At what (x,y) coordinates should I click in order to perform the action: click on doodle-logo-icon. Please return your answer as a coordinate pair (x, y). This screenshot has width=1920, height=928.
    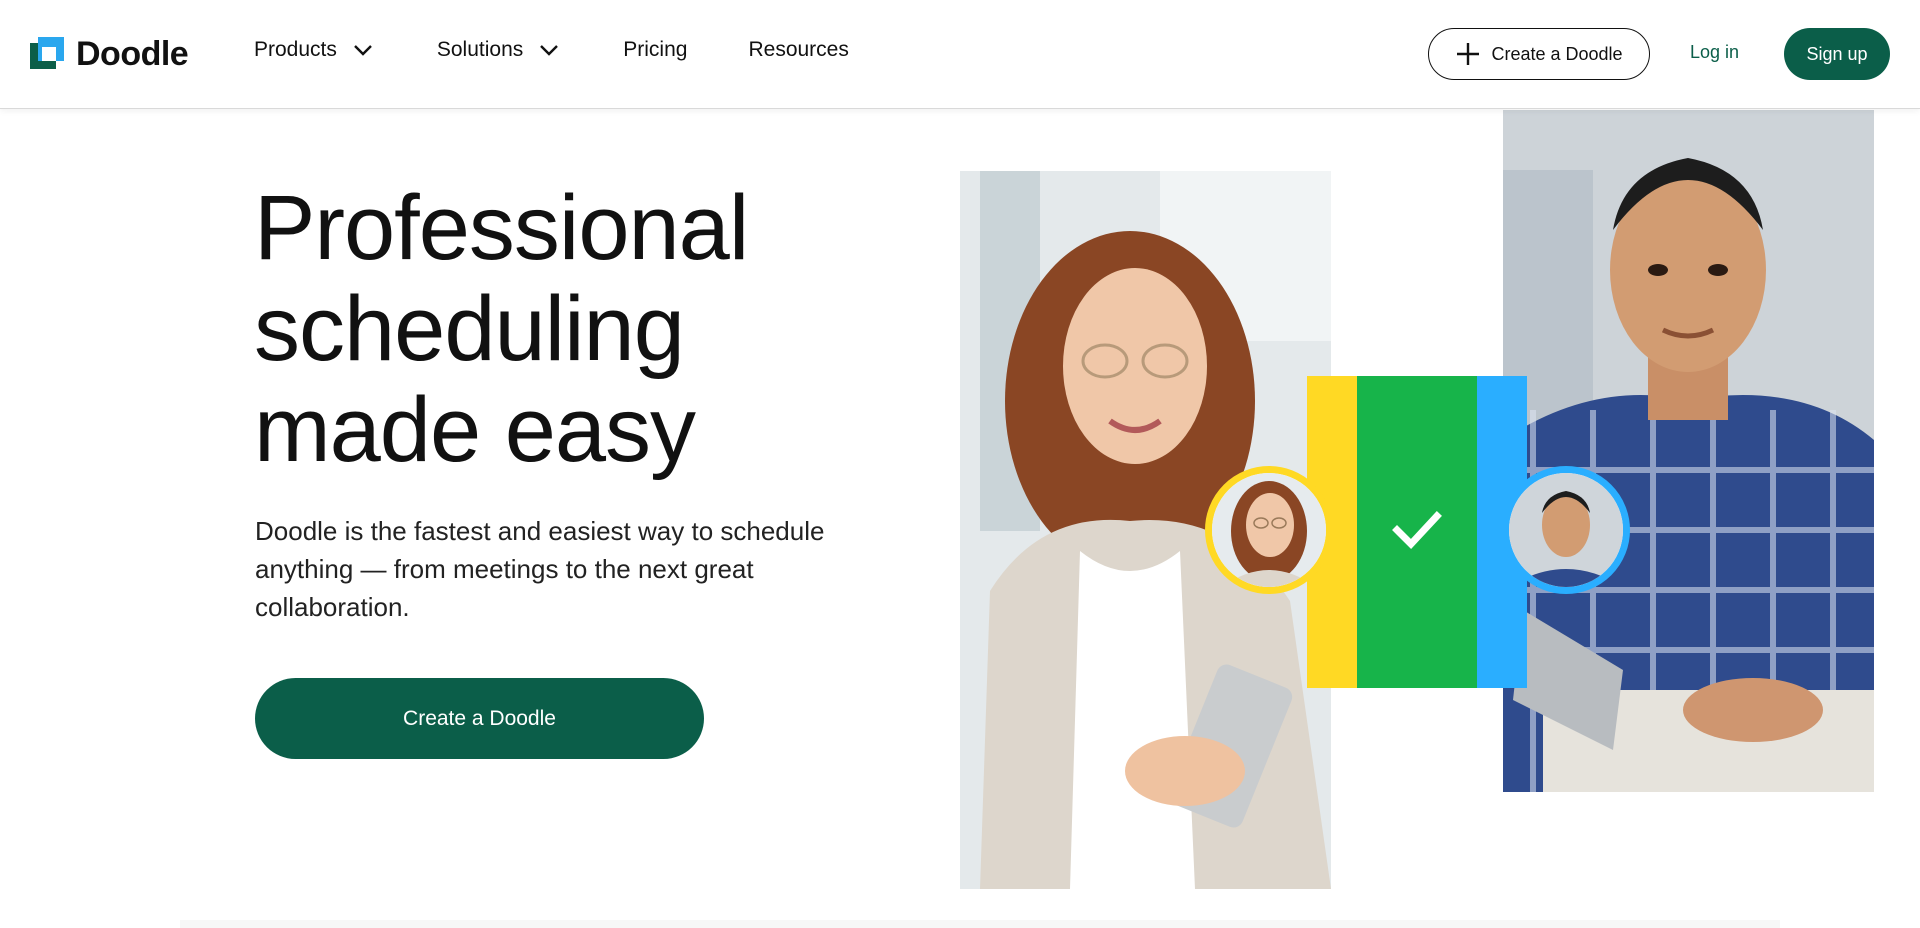
    Looking at the image, I should click on (48, 54).